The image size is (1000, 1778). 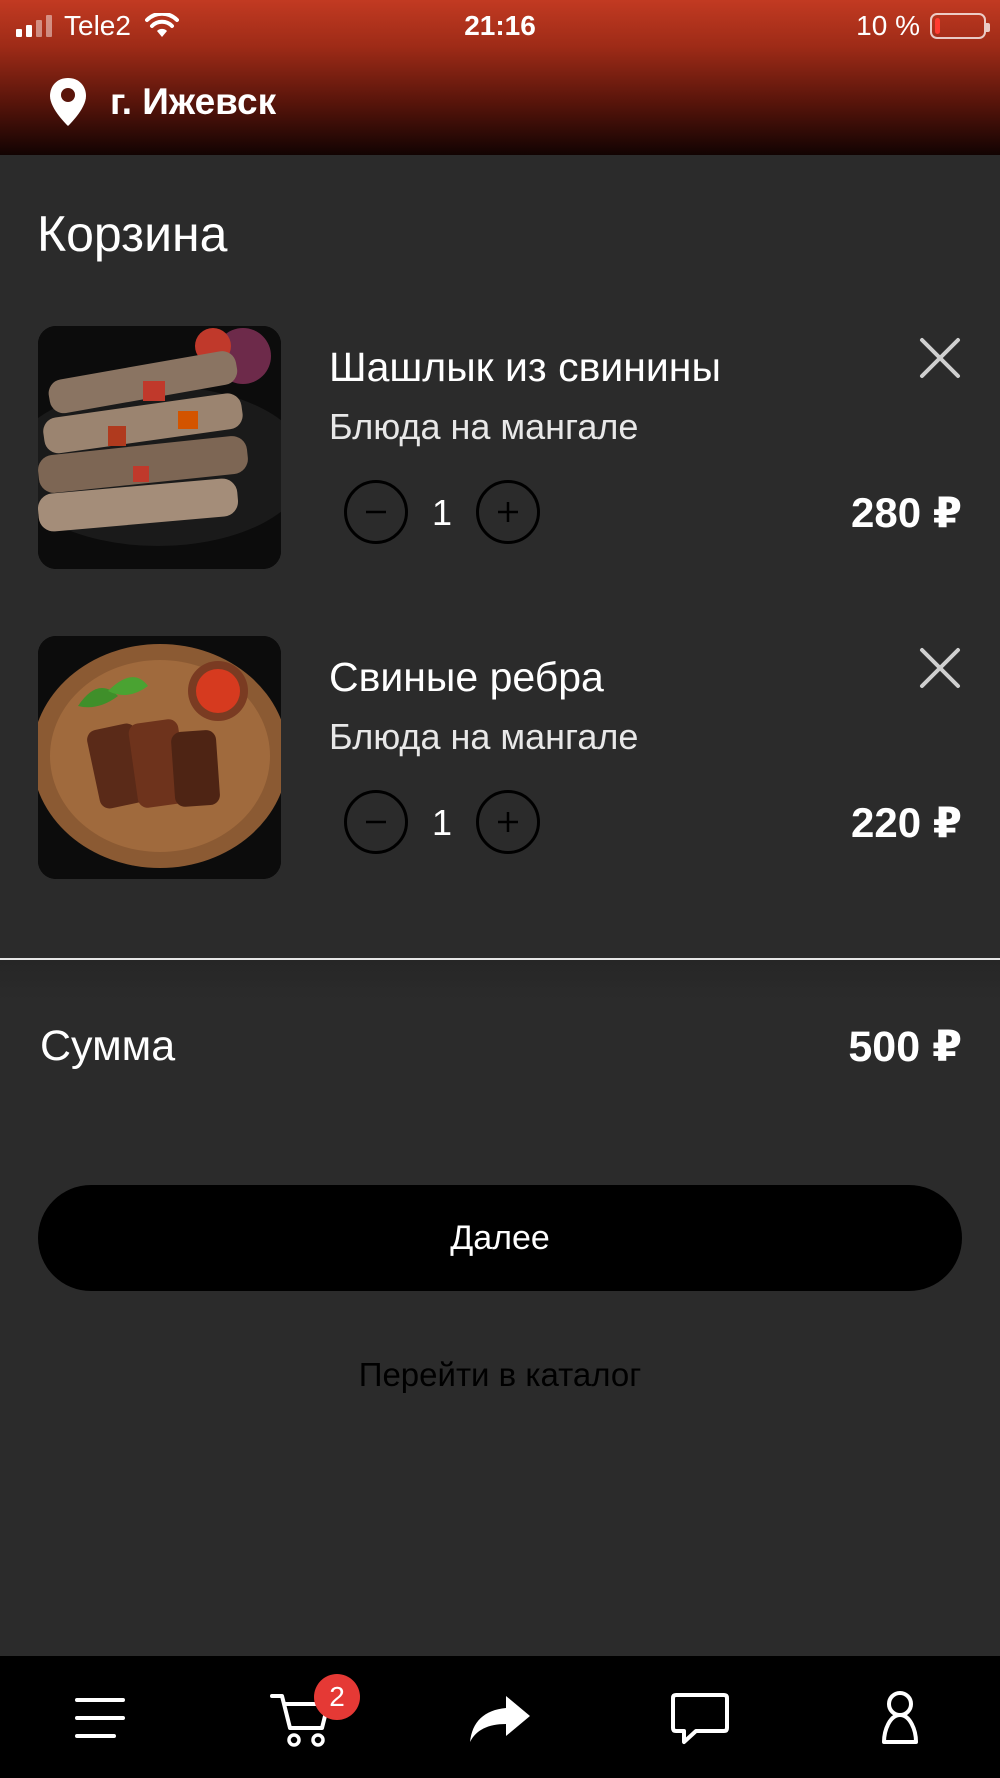 I want to click on item-title: Свиные ребра, so click(x=466, y=677).